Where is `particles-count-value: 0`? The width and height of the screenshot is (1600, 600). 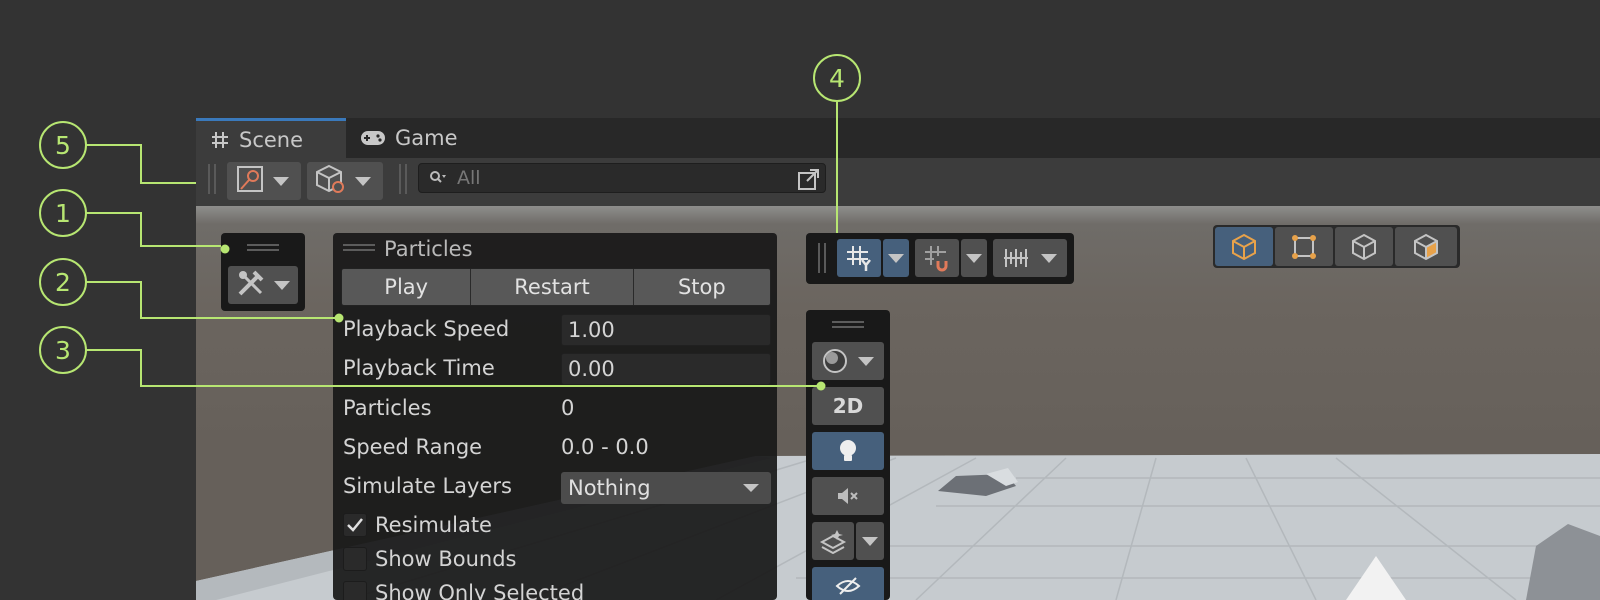
particles-count-value: 0 is located at coordinates (568, 408).